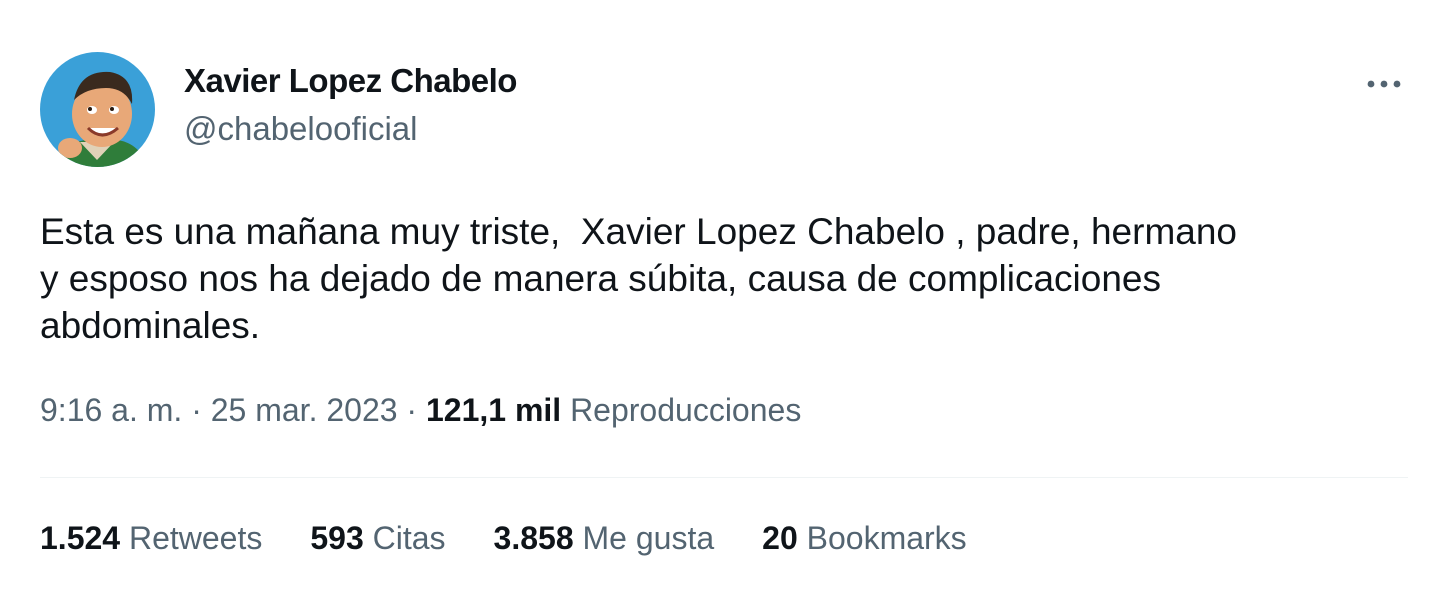  I want to click on stat-bookmarks: 20 Bookmarks, so click(864, 538).